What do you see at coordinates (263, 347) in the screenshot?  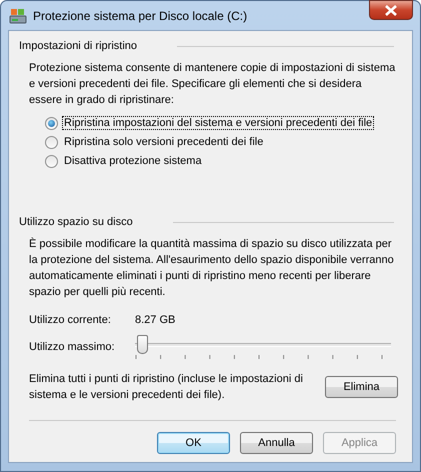 I see `usage-slider` at bounding box center [263, 347].